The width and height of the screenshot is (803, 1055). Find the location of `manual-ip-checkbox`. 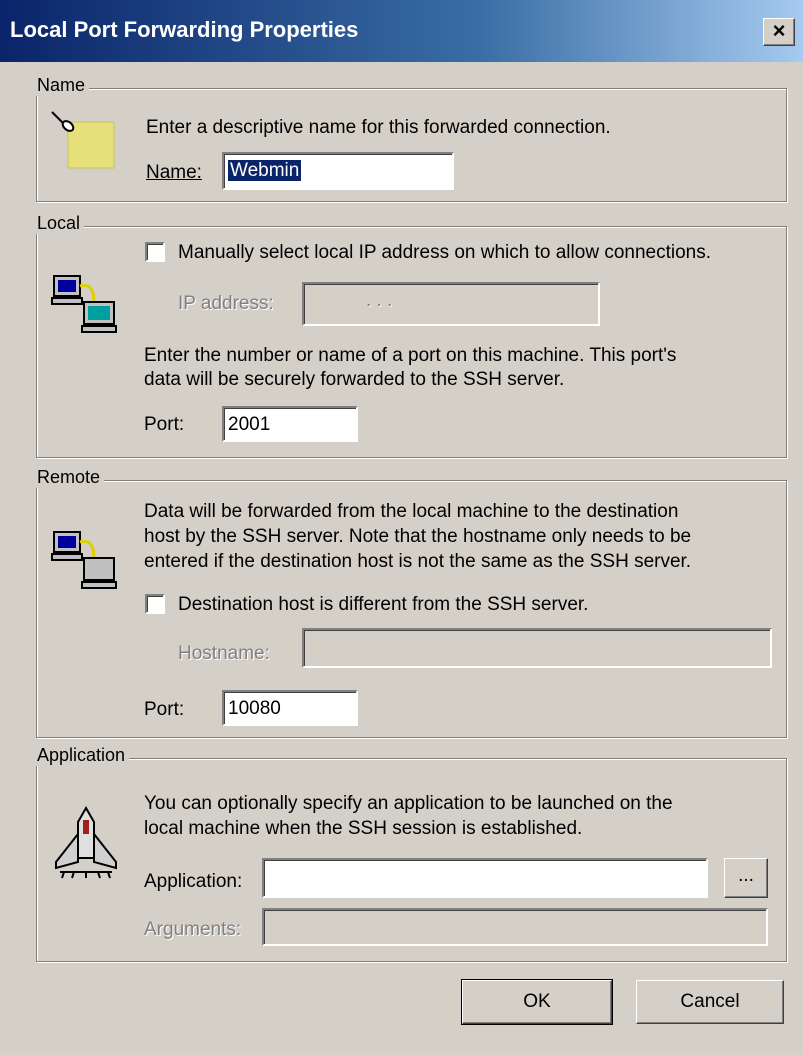

manual-ip-checkbox is located at coordinates (155, 252).